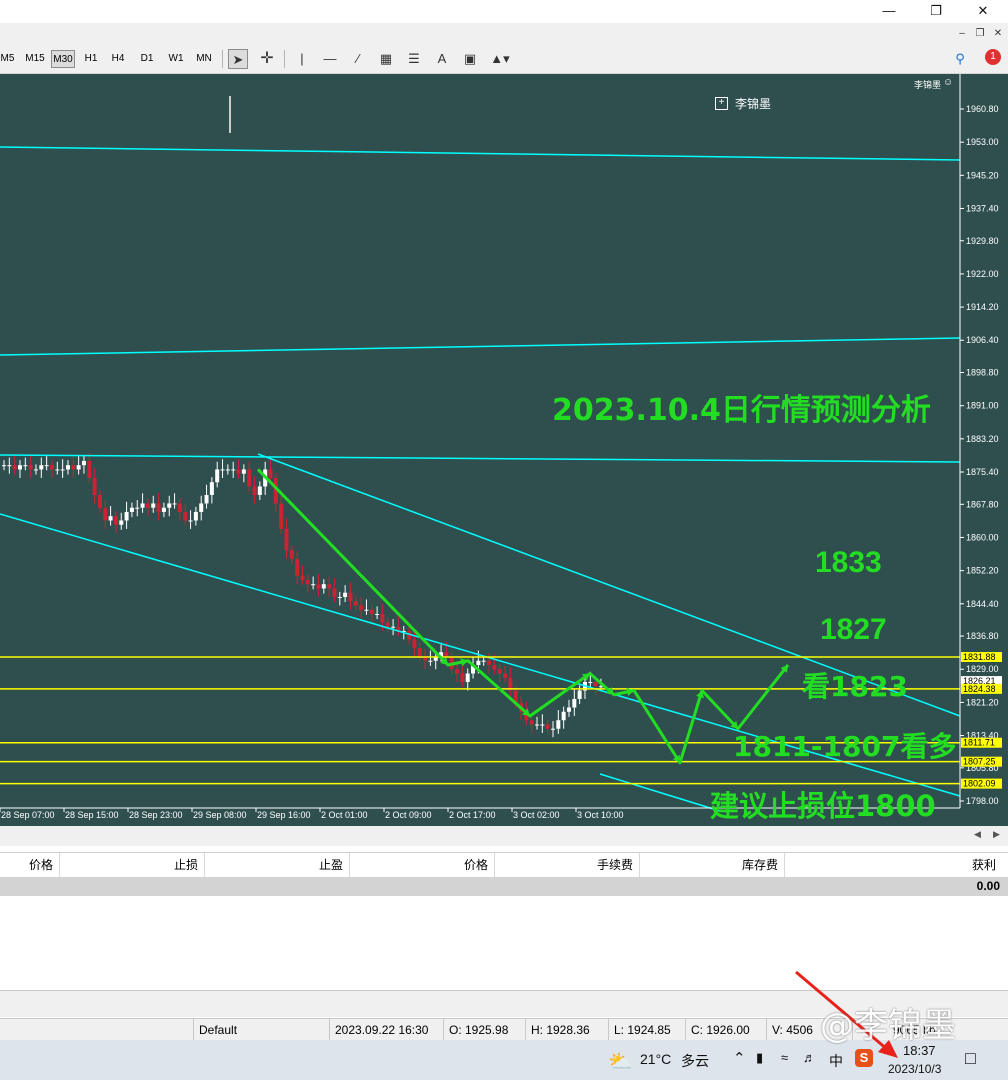 This screenshot has width=1008, height=1080. I want to click on timeframe-d1: D1, so click(147, 59).